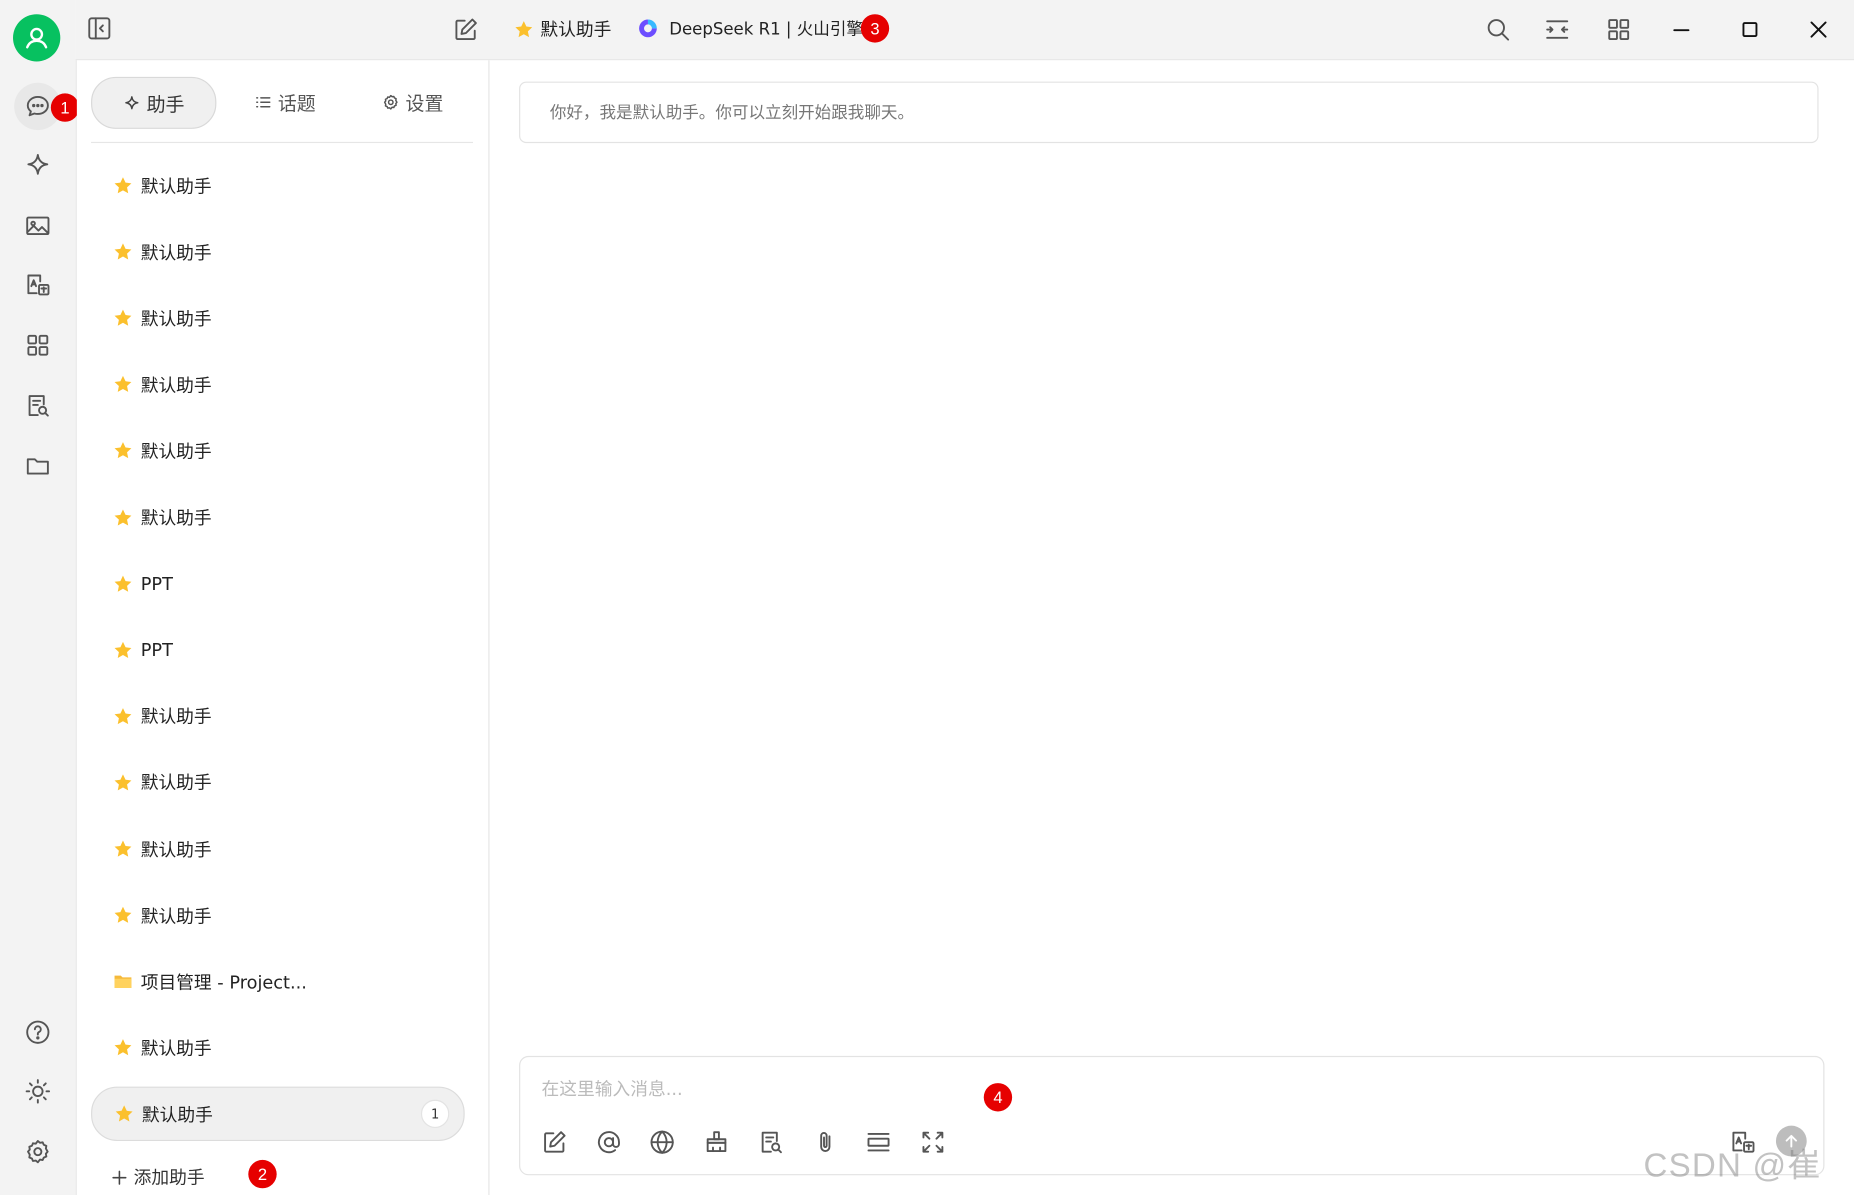 This screenshot has width=1854, height=1195. I want to click on add-assistant-button: 添加助手, so click(157, 1177).